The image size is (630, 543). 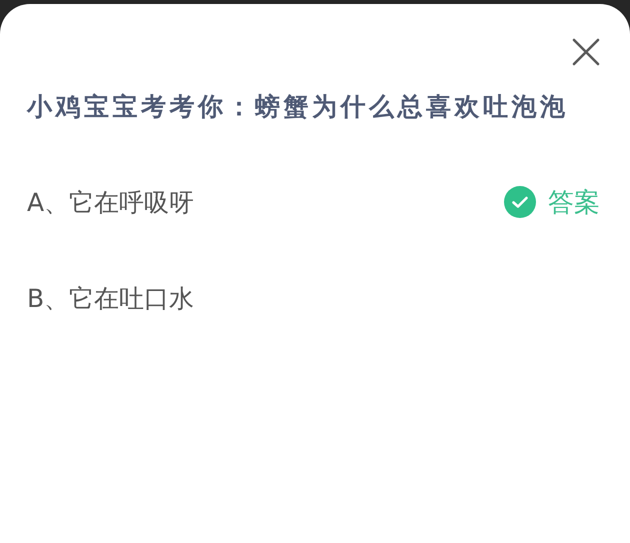 I want to click on close-icon, so click(x=586, y=52).